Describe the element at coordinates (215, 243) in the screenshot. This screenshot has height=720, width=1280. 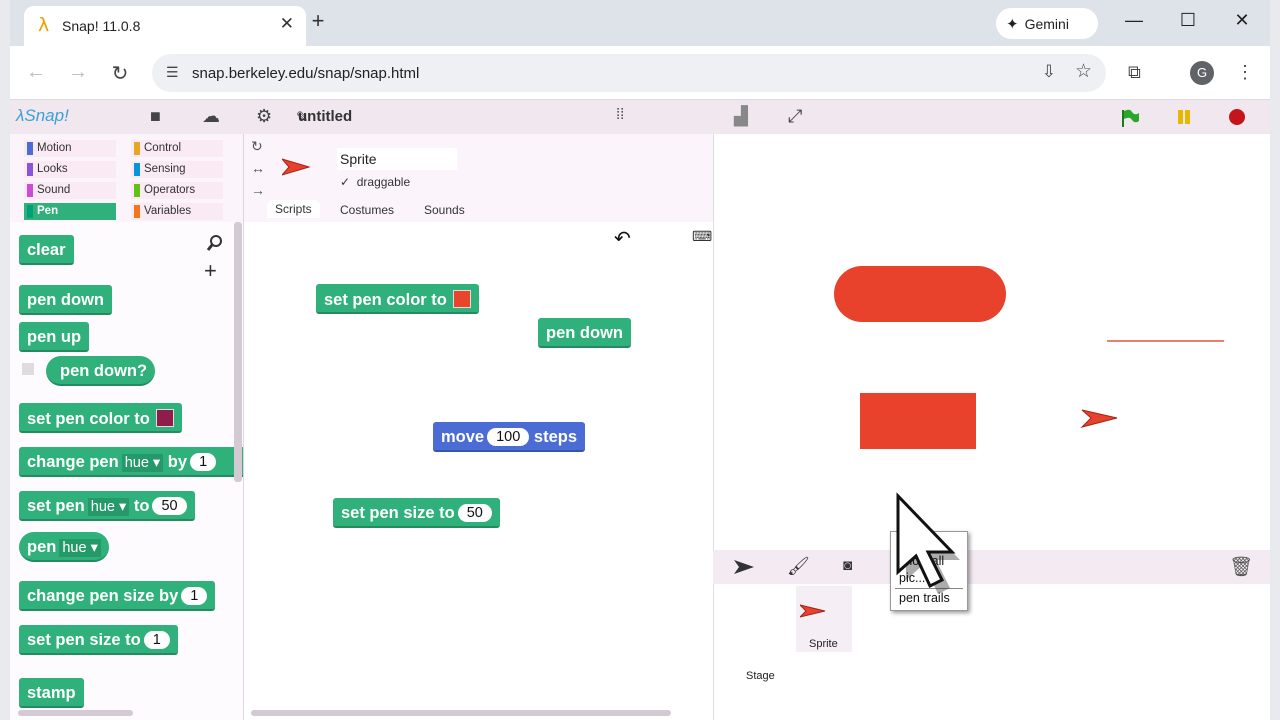
I see `search-icon` at that location.